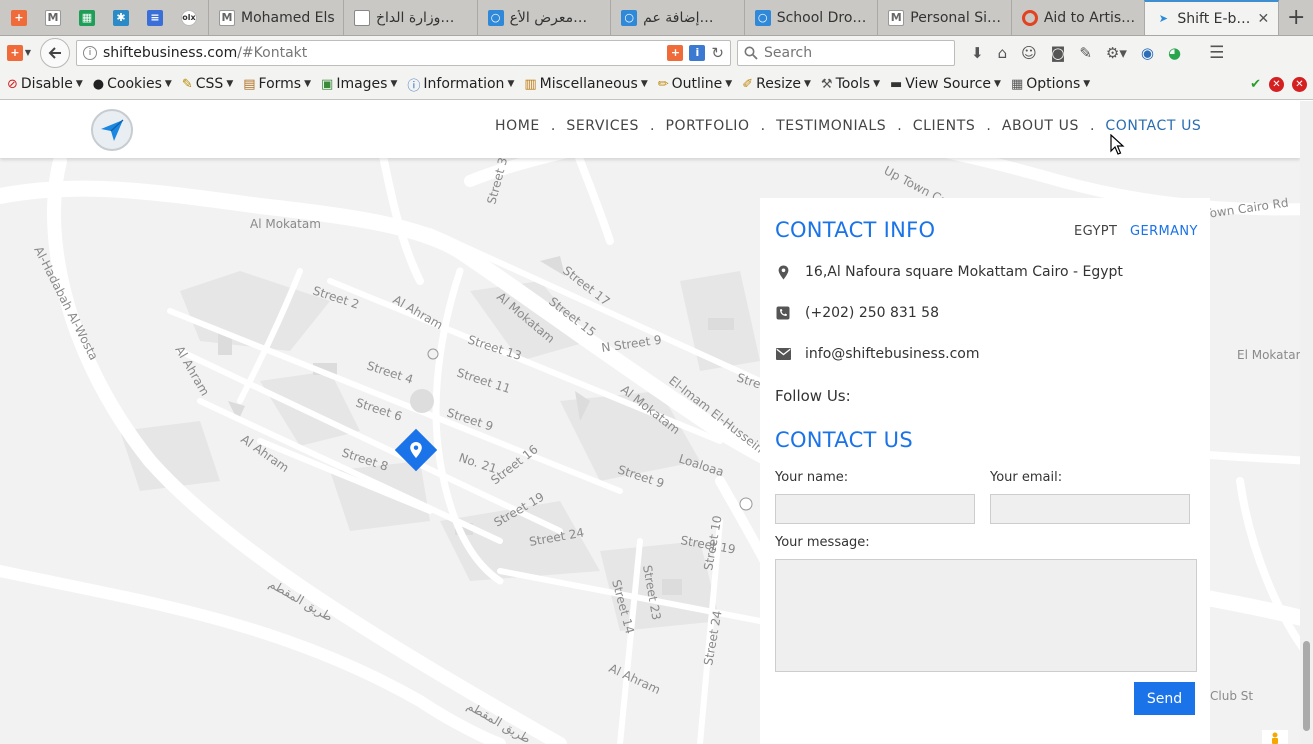  What do you see at coordinates (1153, 126) in the screenshot?
I see `nav-contact-us: CONTACT US` at bounding box center [1153, 126].